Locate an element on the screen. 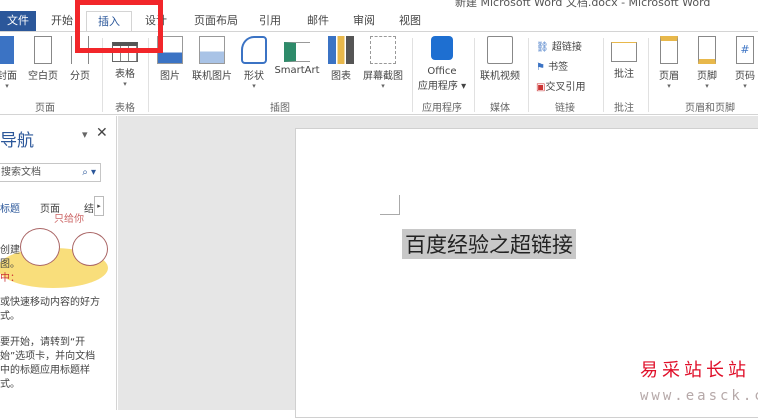  footer-icon is located at coordinates (707, 50).